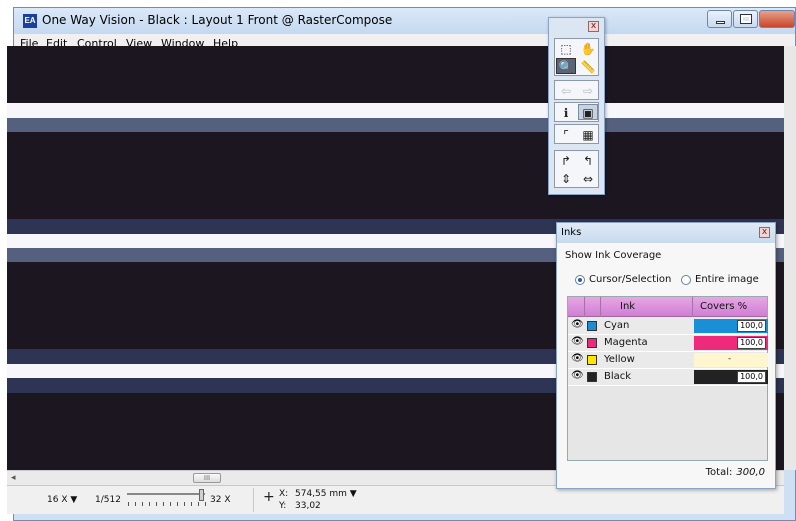 The height and width of the screenshot is (521, 796). What do you see at coordinates (395, 110) in the screenshot?
I see `stripe-white` at bounding box center [395, 110].